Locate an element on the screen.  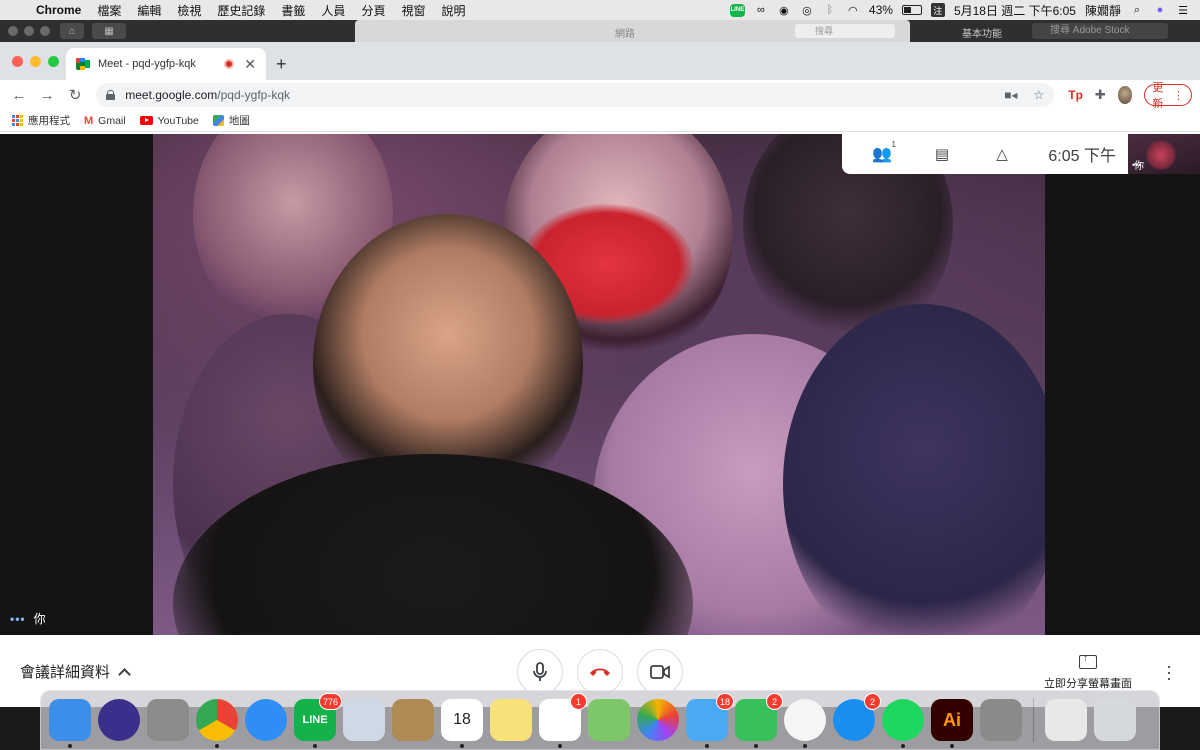
maps-icon is located at coordinates (218, 120).